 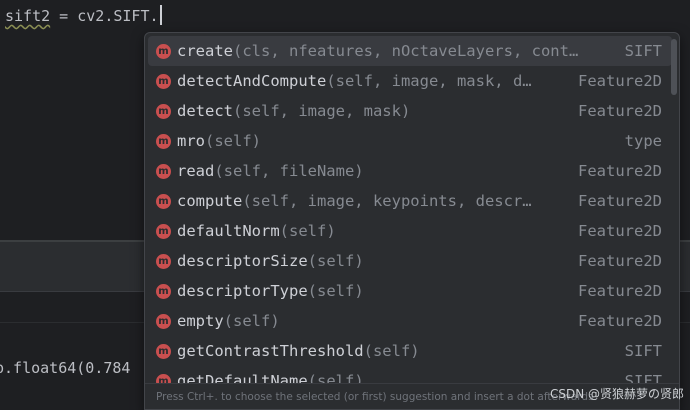 What do you see at coordinates (395, 141) in the screenshot?
I see `completion-signature: mro(self)` at bounding box center [395, 141].